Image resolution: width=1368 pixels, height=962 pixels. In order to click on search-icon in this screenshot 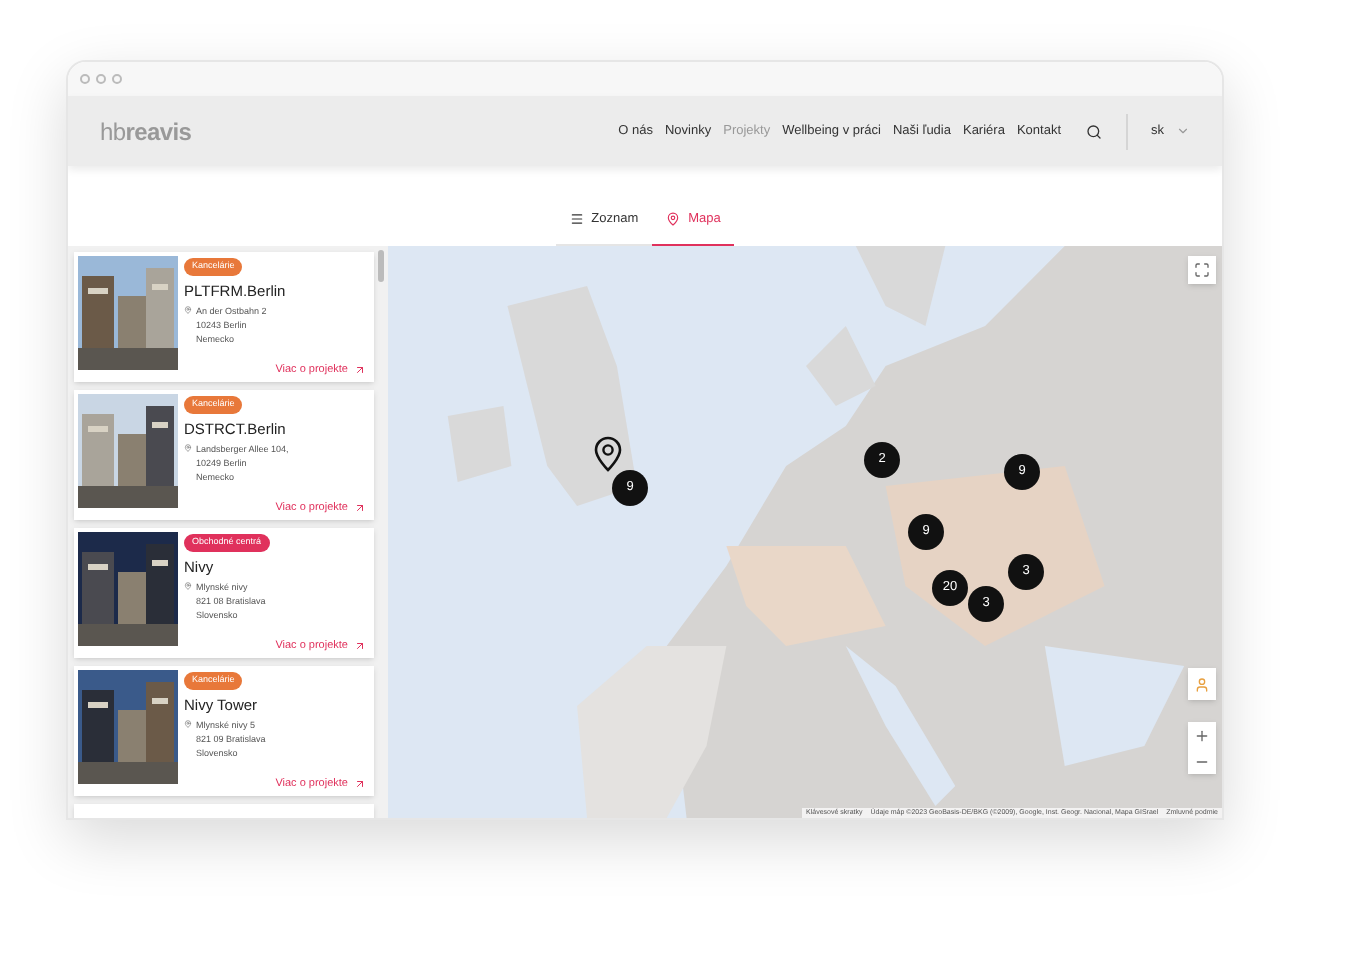, I will do `click(1093, 131)`.